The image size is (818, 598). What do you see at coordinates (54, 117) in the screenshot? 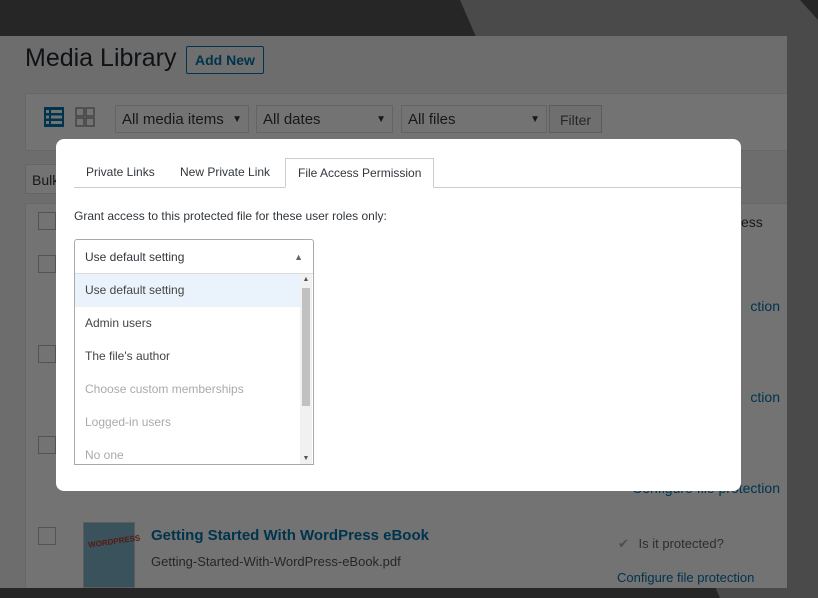
I see `list-view-icon` at bounding box center [54, 117].